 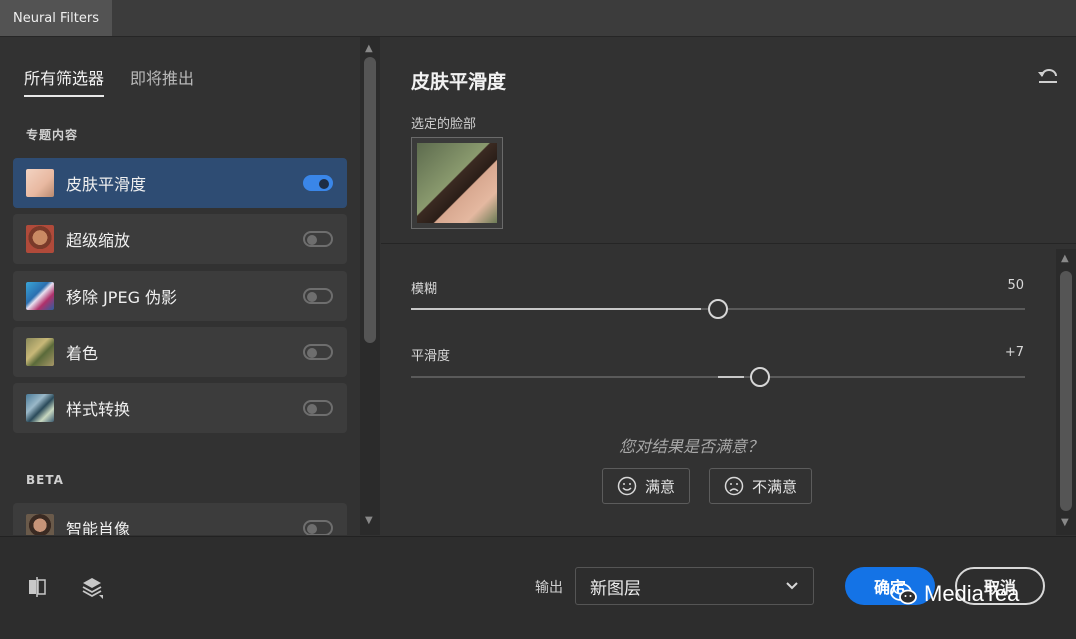 I want to click on watermark: MediaTea, so click(x=954, y=594).